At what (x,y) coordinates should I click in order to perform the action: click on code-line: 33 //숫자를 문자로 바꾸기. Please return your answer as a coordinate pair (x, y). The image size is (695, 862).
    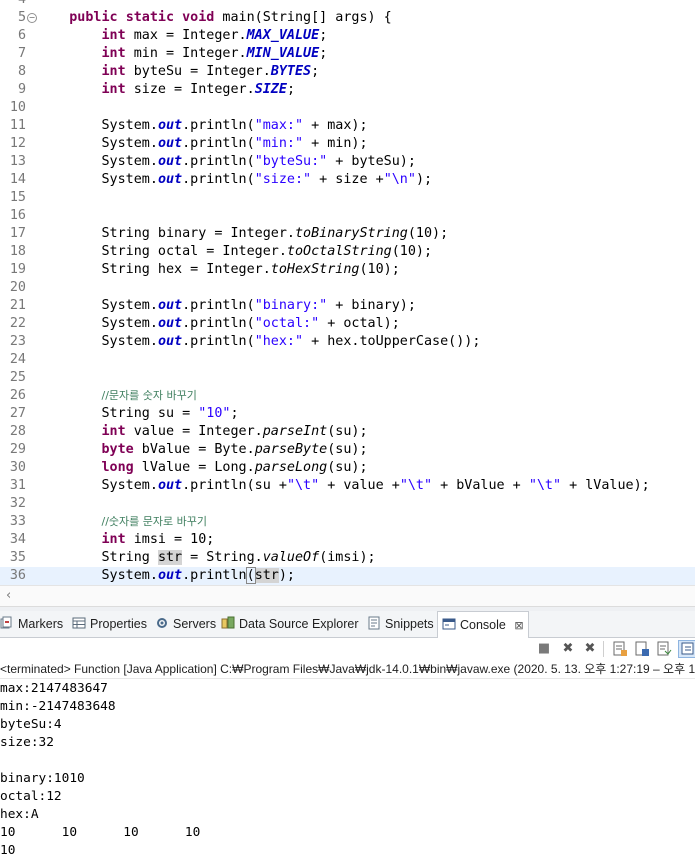
    Looking at the image, I should click on (347, 522).